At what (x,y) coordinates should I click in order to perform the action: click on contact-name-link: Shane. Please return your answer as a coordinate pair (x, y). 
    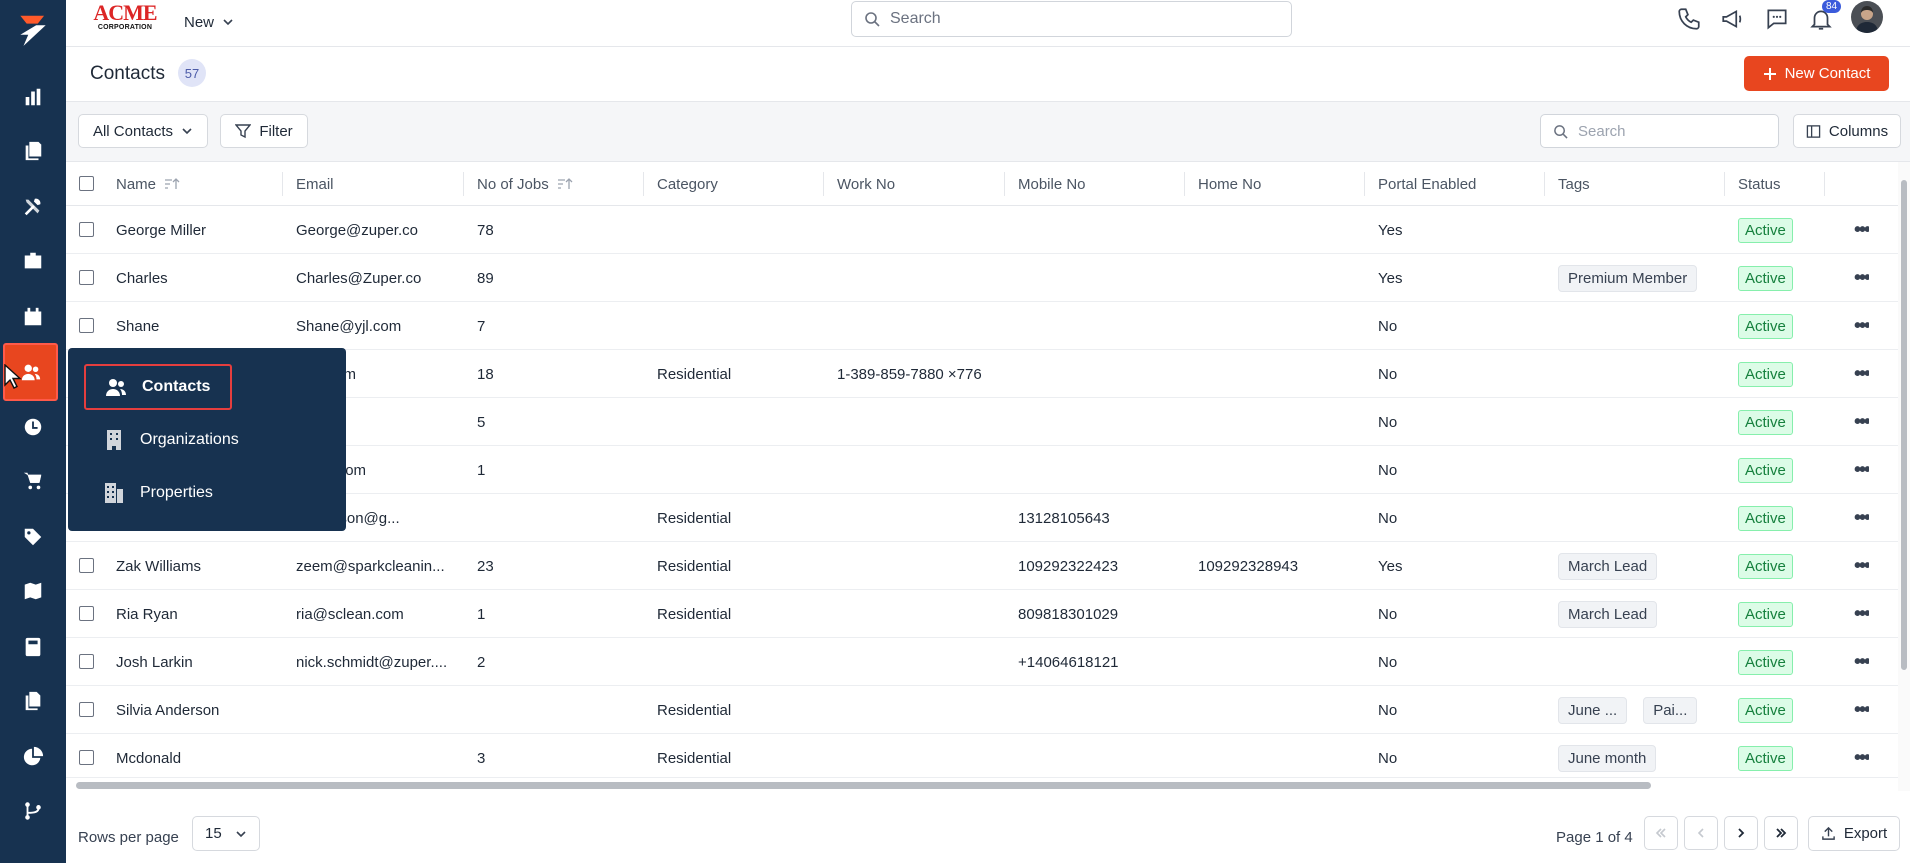
    Looking at the image, I should click on (137, 326).